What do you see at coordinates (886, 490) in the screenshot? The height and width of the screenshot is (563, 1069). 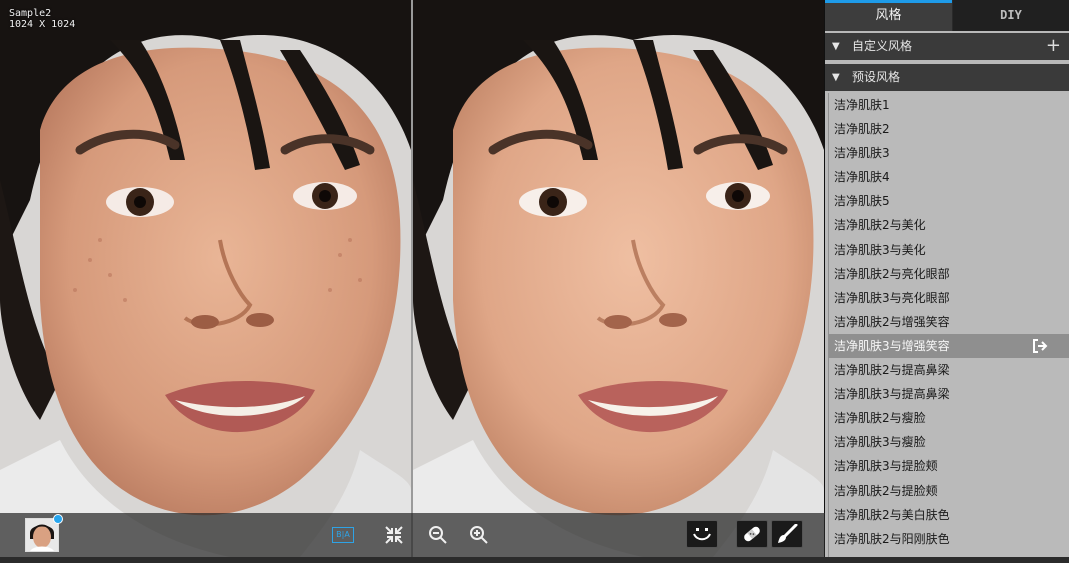 I see `preset-label: 洁净肌肤2与提脸颊` at bounding box center [886, 490].